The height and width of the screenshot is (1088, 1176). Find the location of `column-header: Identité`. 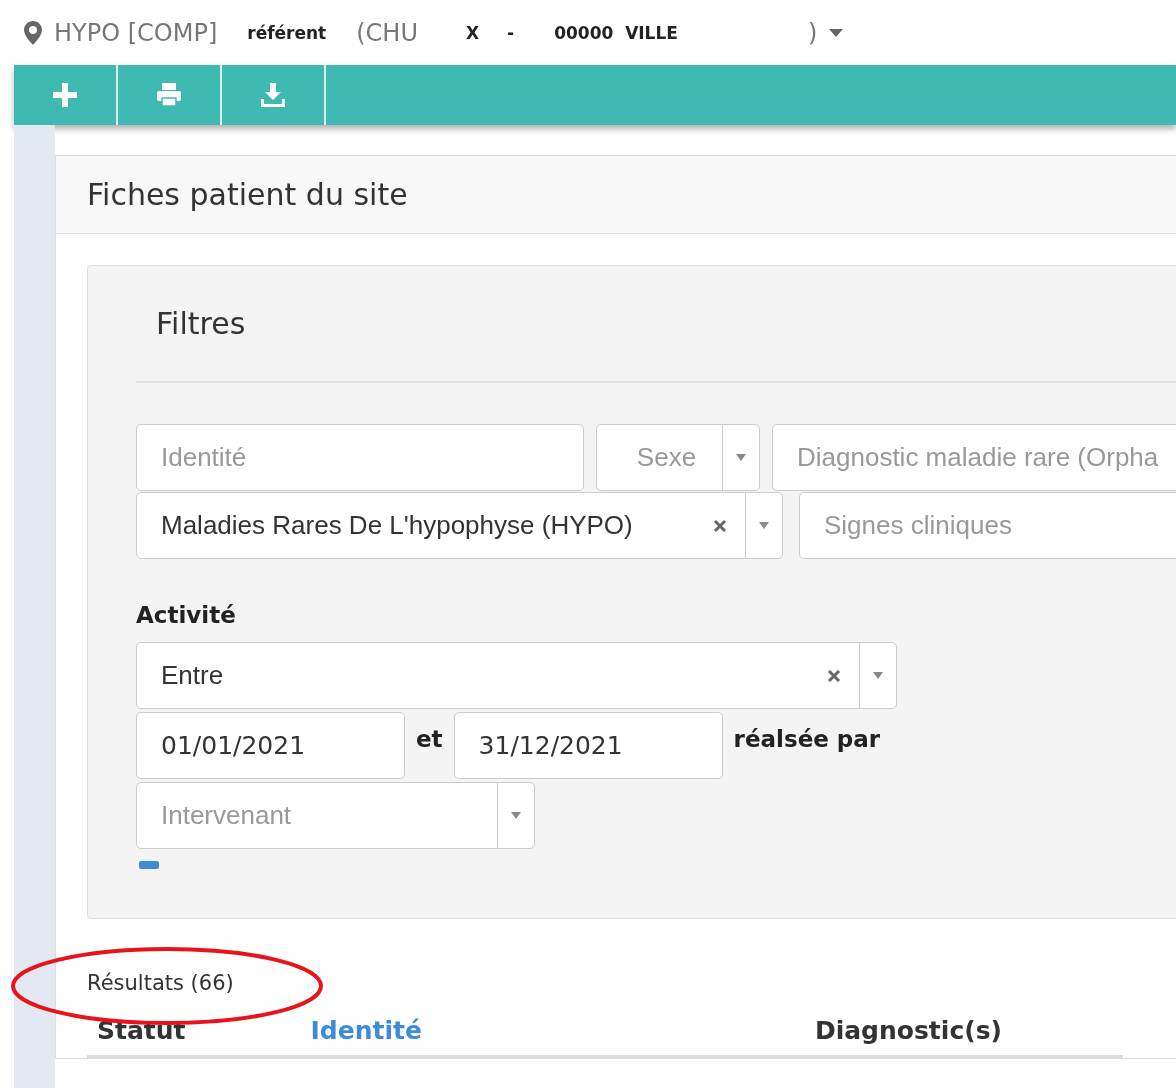

column-header: Identité is located at coordinates (366, 1030).